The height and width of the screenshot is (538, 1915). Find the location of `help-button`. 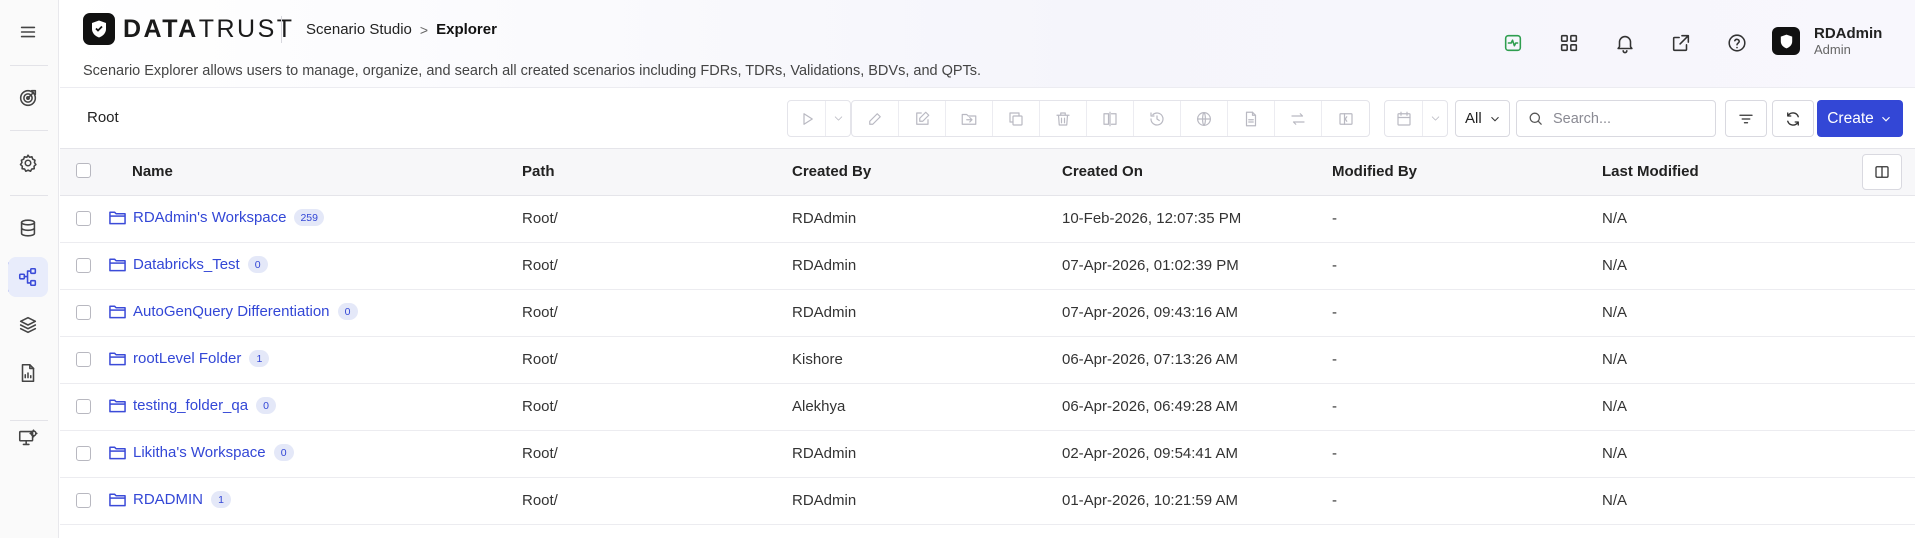

help-button is located at coordinates (1737, 43).